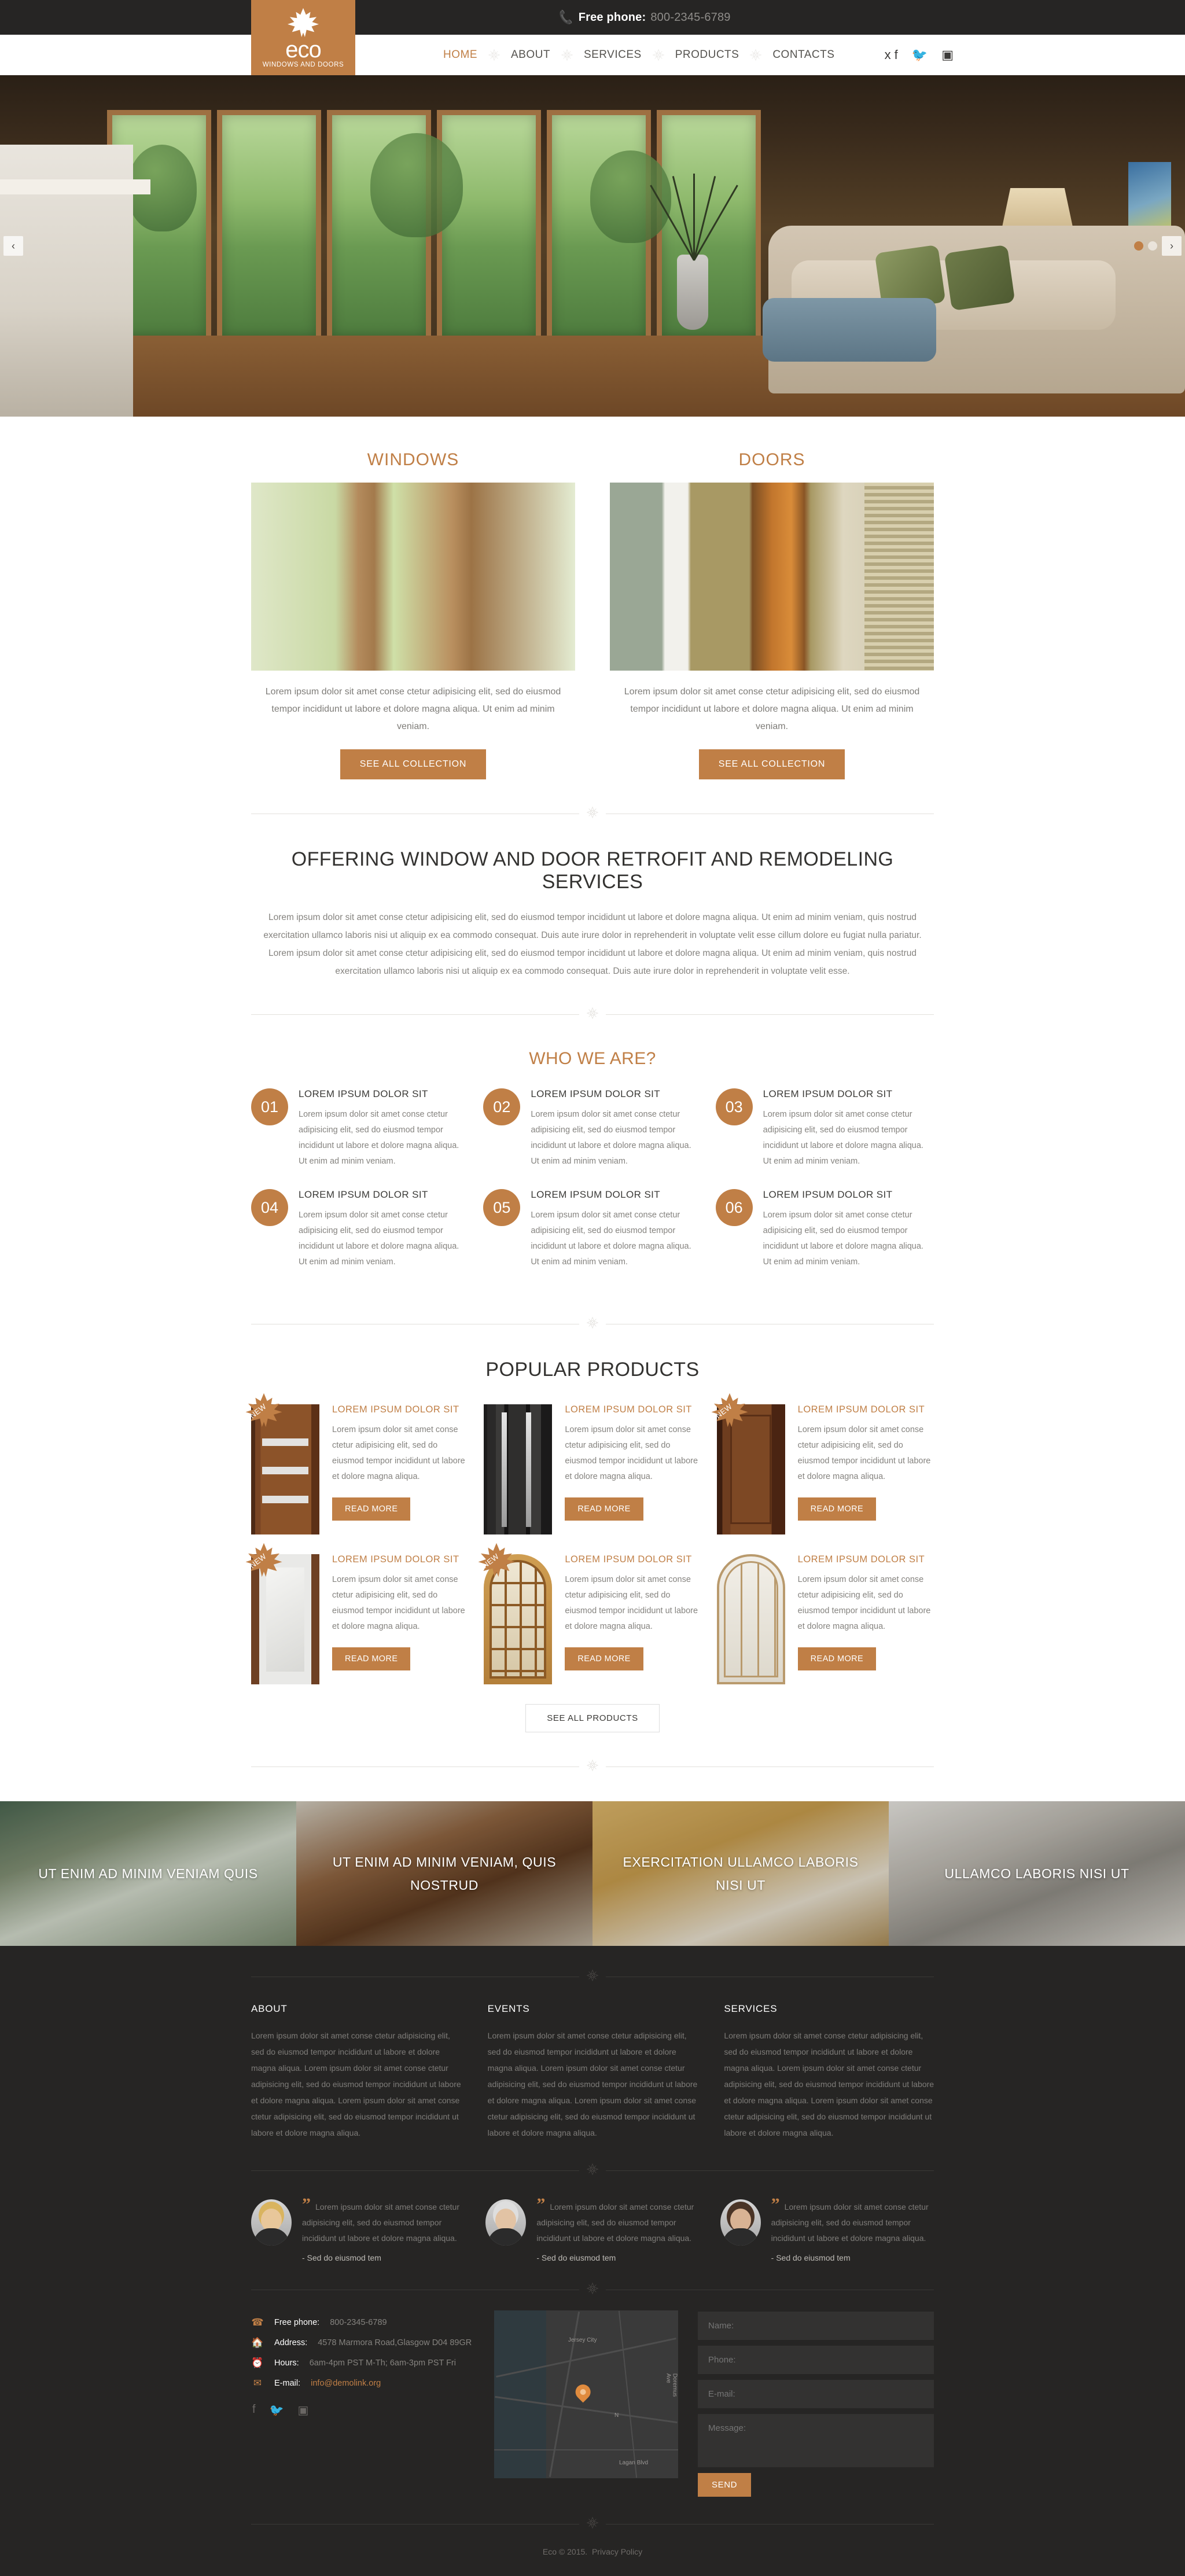 This screenshot has width=1185, height=2576. I want to click on facebook-icon: x f, so click(892, 55).